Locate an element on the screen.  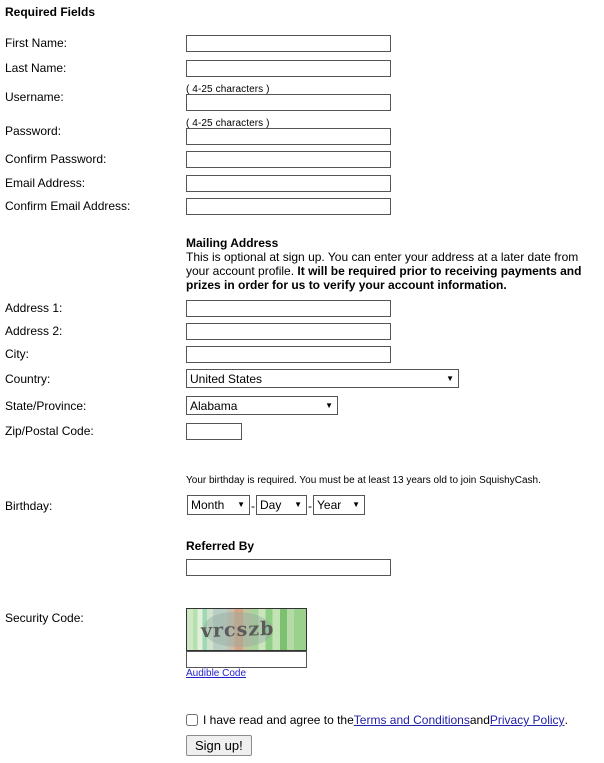
terms-and-conditions-link: Terms and Conditions is located at coordinates (412, 720).